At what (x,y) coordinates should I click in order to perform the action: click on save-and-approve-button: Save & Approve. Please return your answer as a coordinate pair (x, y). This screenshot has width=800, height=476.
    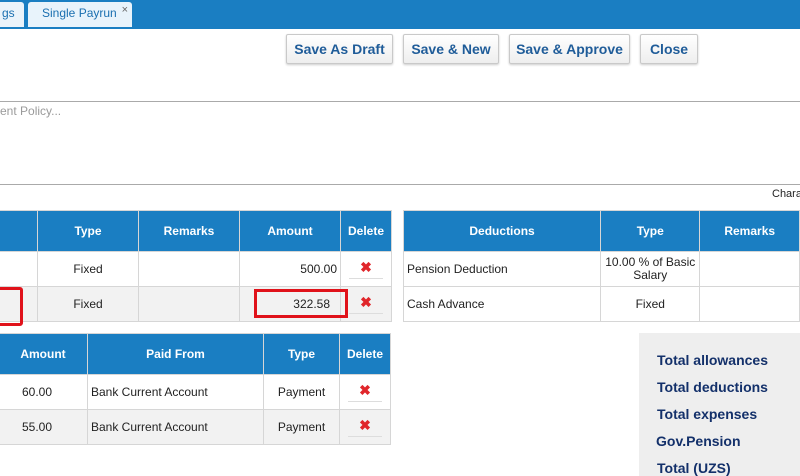
    Looking at the image, I should click on (569, 49).